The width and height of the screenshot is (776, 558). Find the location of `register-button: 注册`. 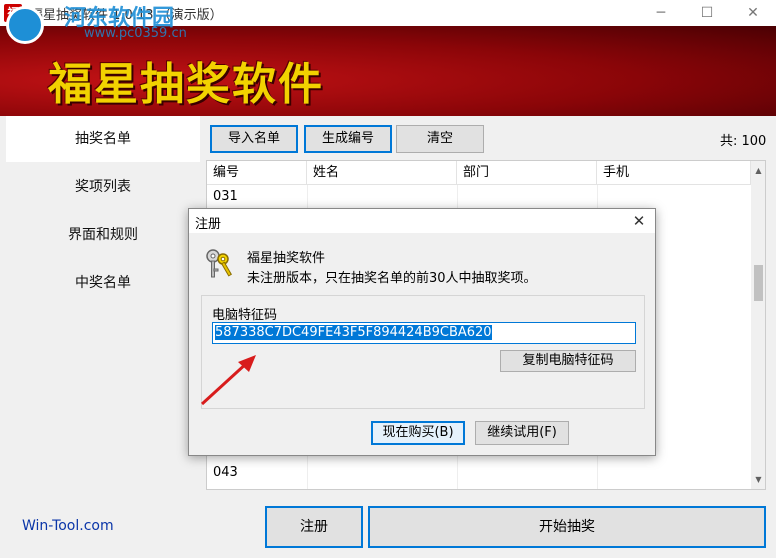

register-button: 注册 is located at coordinates (314, 527).